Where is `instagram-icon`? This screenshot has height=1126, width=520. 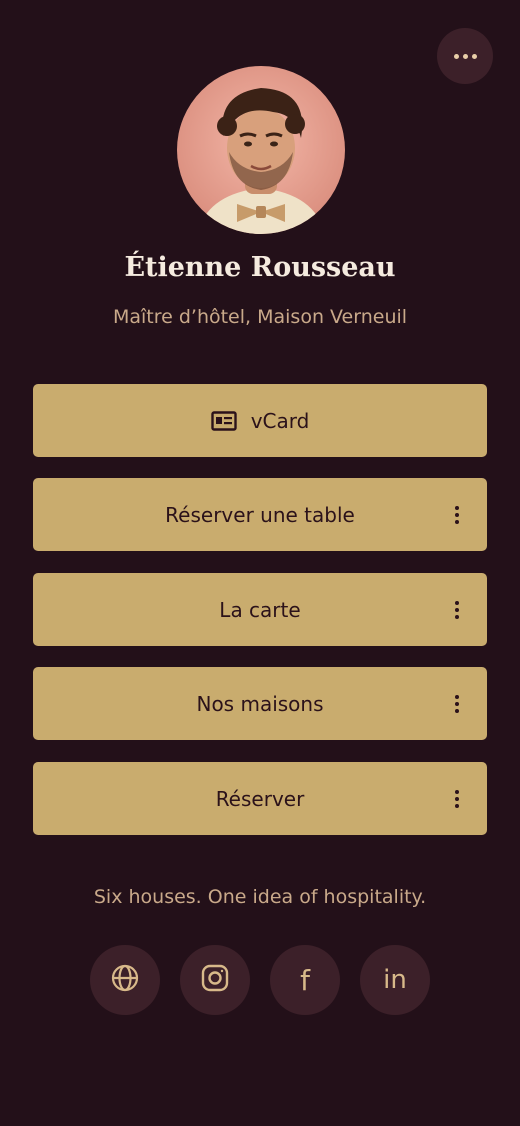
instagram-icon is located at coordinates (215, 980).